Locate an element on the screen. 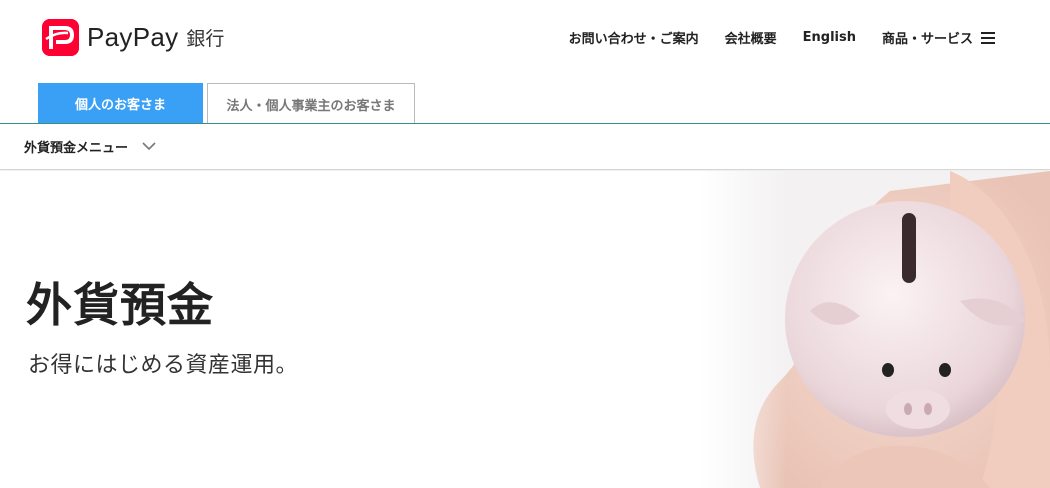 The image size is (1050, 488). customer-type-tabs: 個人のお客さま 法人・個人事業主のお客さま is located at coordinates (226, 103).